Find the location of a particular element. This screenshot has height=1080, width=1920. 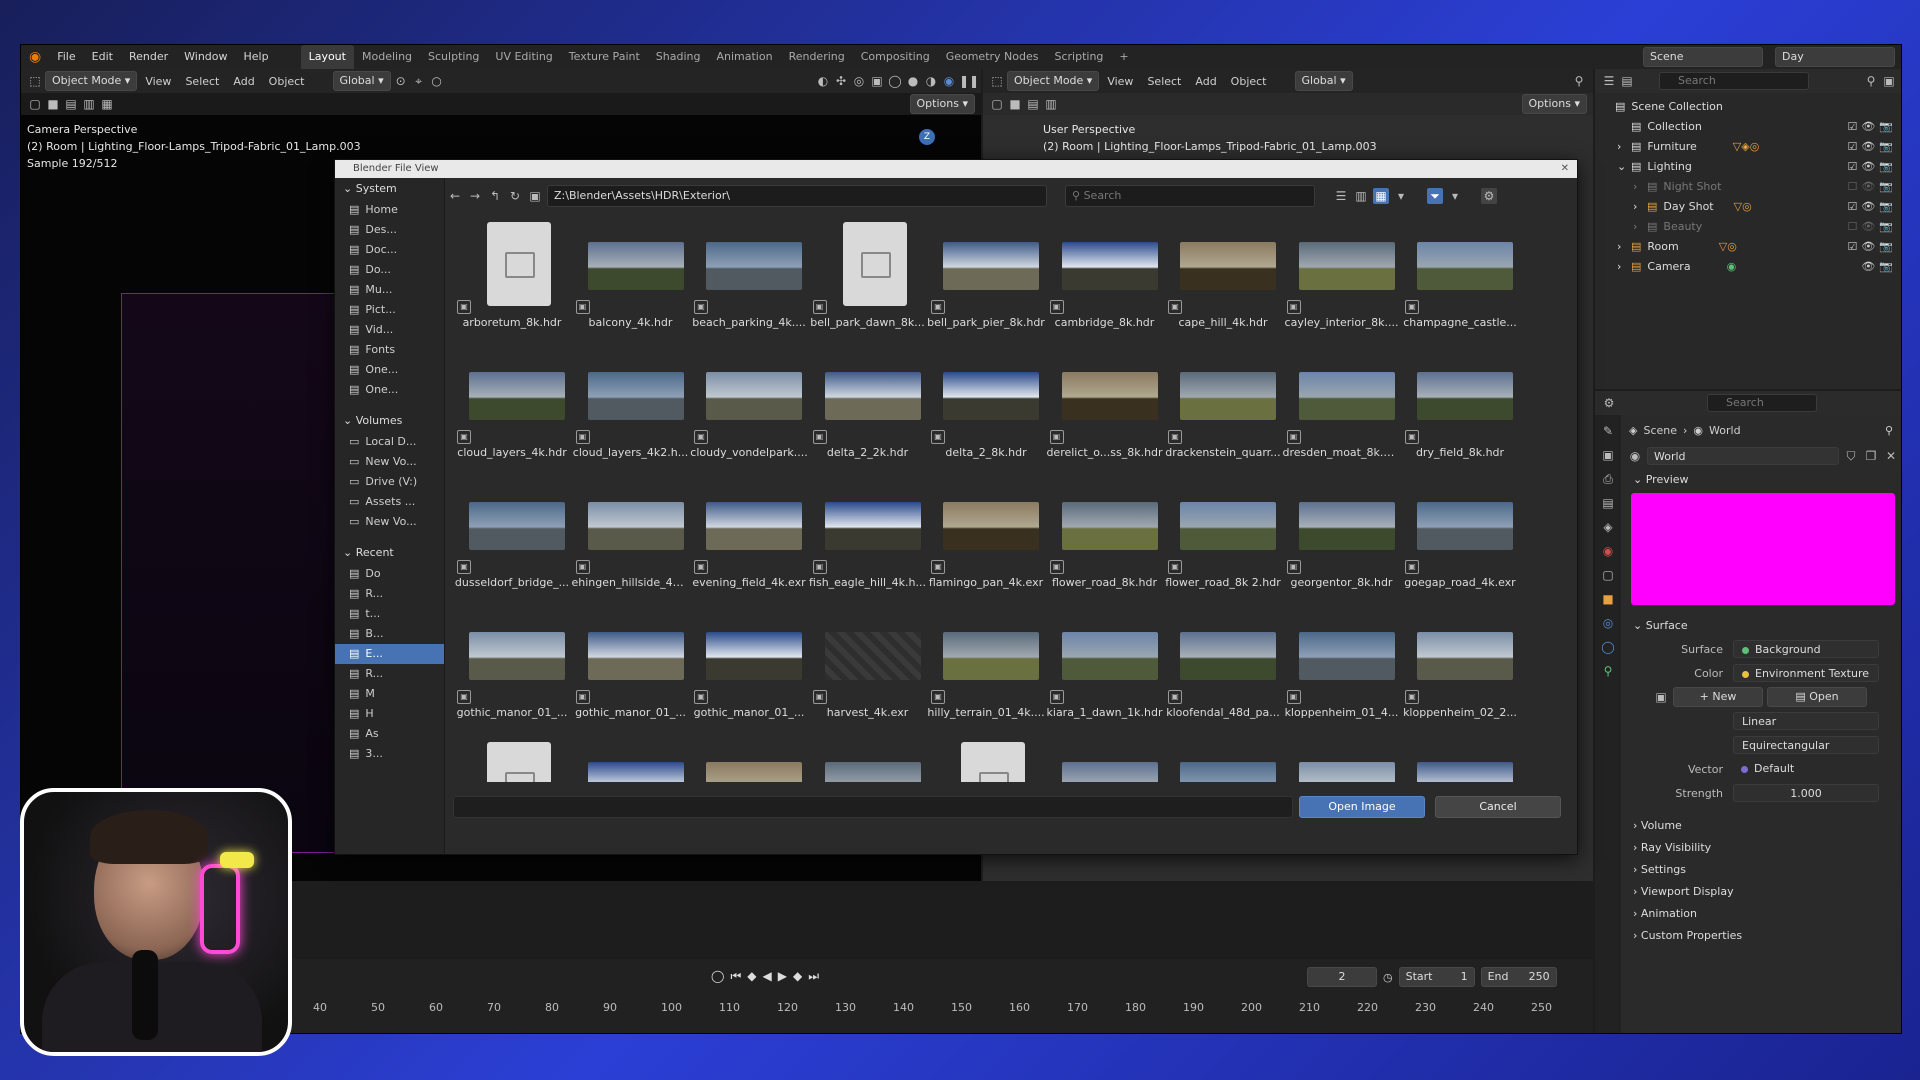

next-keyframe-icon: ◆ is located at coordinates (797, 976).